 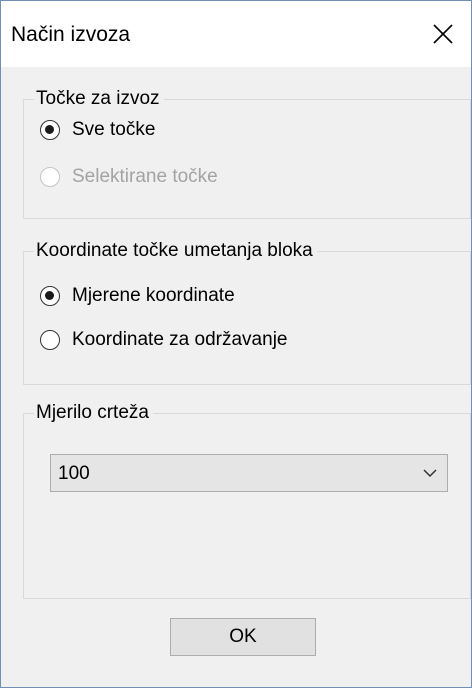 I want to click on radio-selected-points: Selektirane točke, so click(x=129, y=177).